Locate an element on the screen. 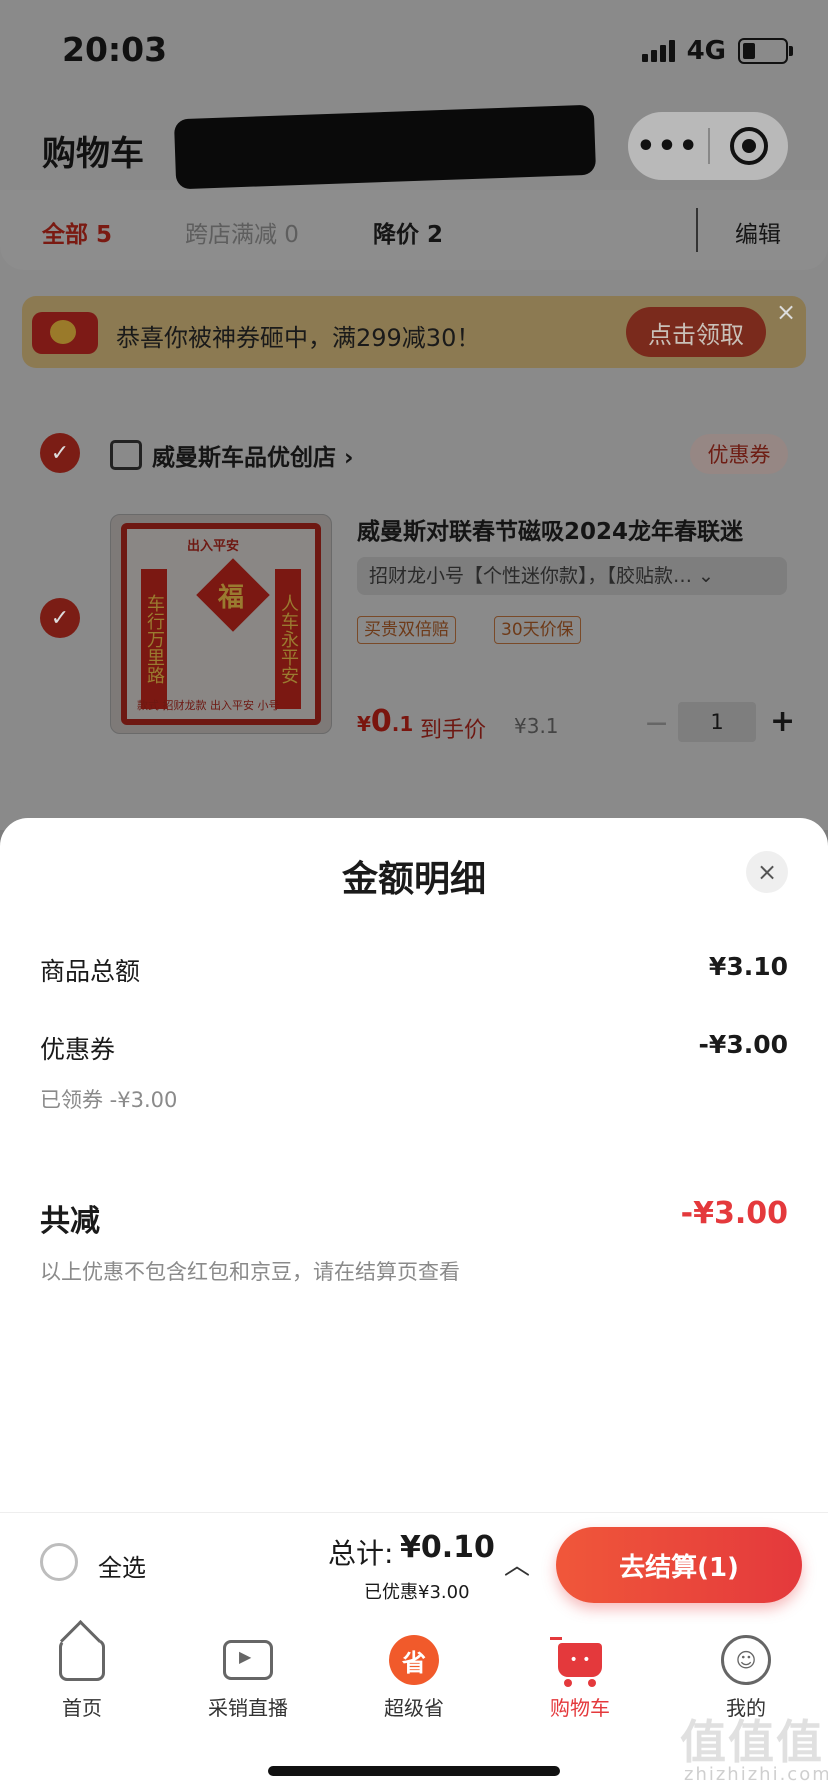 The width and height of the screenshot is (828, 1792). watermark: 值值值 is located at coordinates (752, 1742).